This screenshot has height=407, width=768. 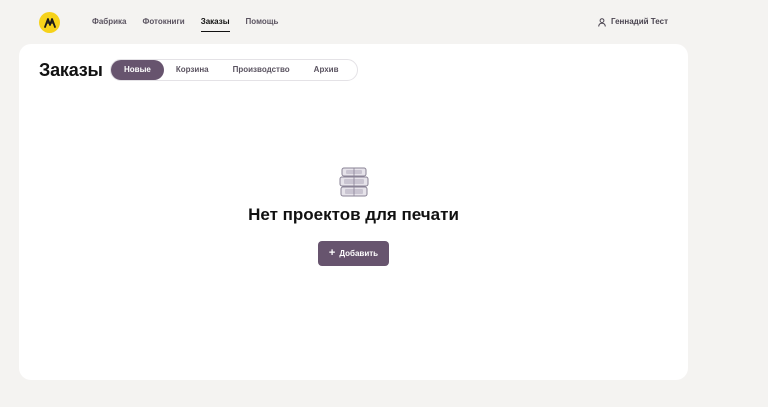 What do you see at coordinates (262, 22) in the screenshot?
I see `nav-item-help: Помощь` at bounding box center [262, 22].